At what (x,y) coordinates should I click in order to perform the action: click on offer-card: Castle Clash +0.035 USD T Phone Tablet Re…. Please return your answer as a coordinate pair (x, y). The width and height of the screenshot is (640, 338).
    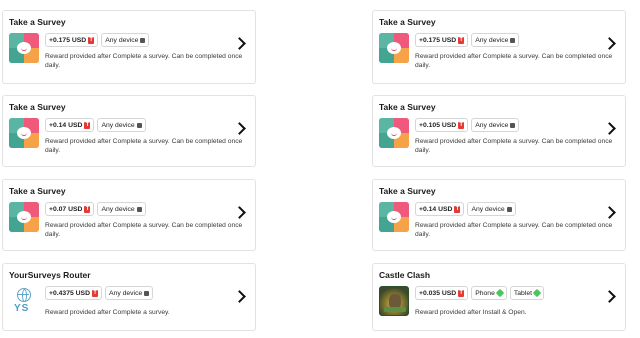
    Looking at the image, I should click on (499, 297).